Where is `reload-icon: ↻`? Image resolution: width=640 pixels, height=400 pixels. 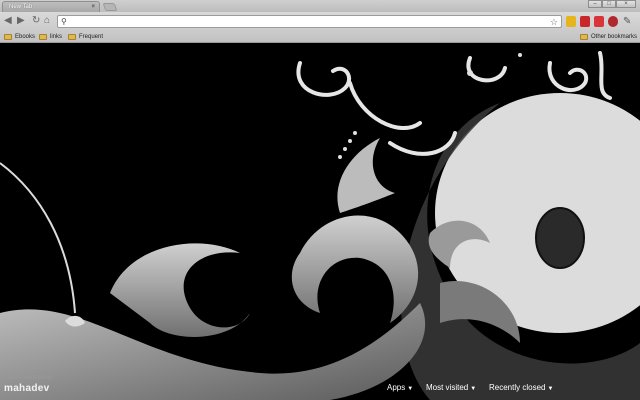
reload-icon: ↻ is located at coordinates (36, 21).